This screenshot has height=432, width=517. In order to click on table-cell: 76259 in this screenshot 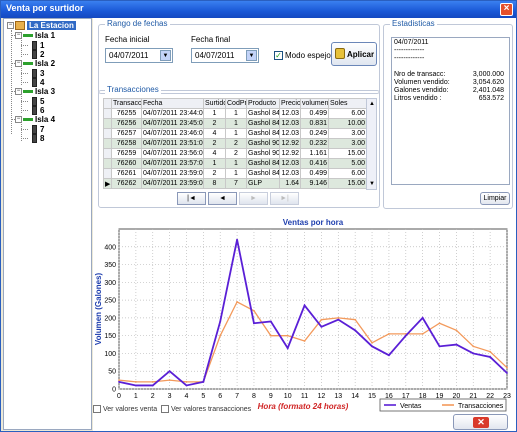, I will do `click(126, 153)`.